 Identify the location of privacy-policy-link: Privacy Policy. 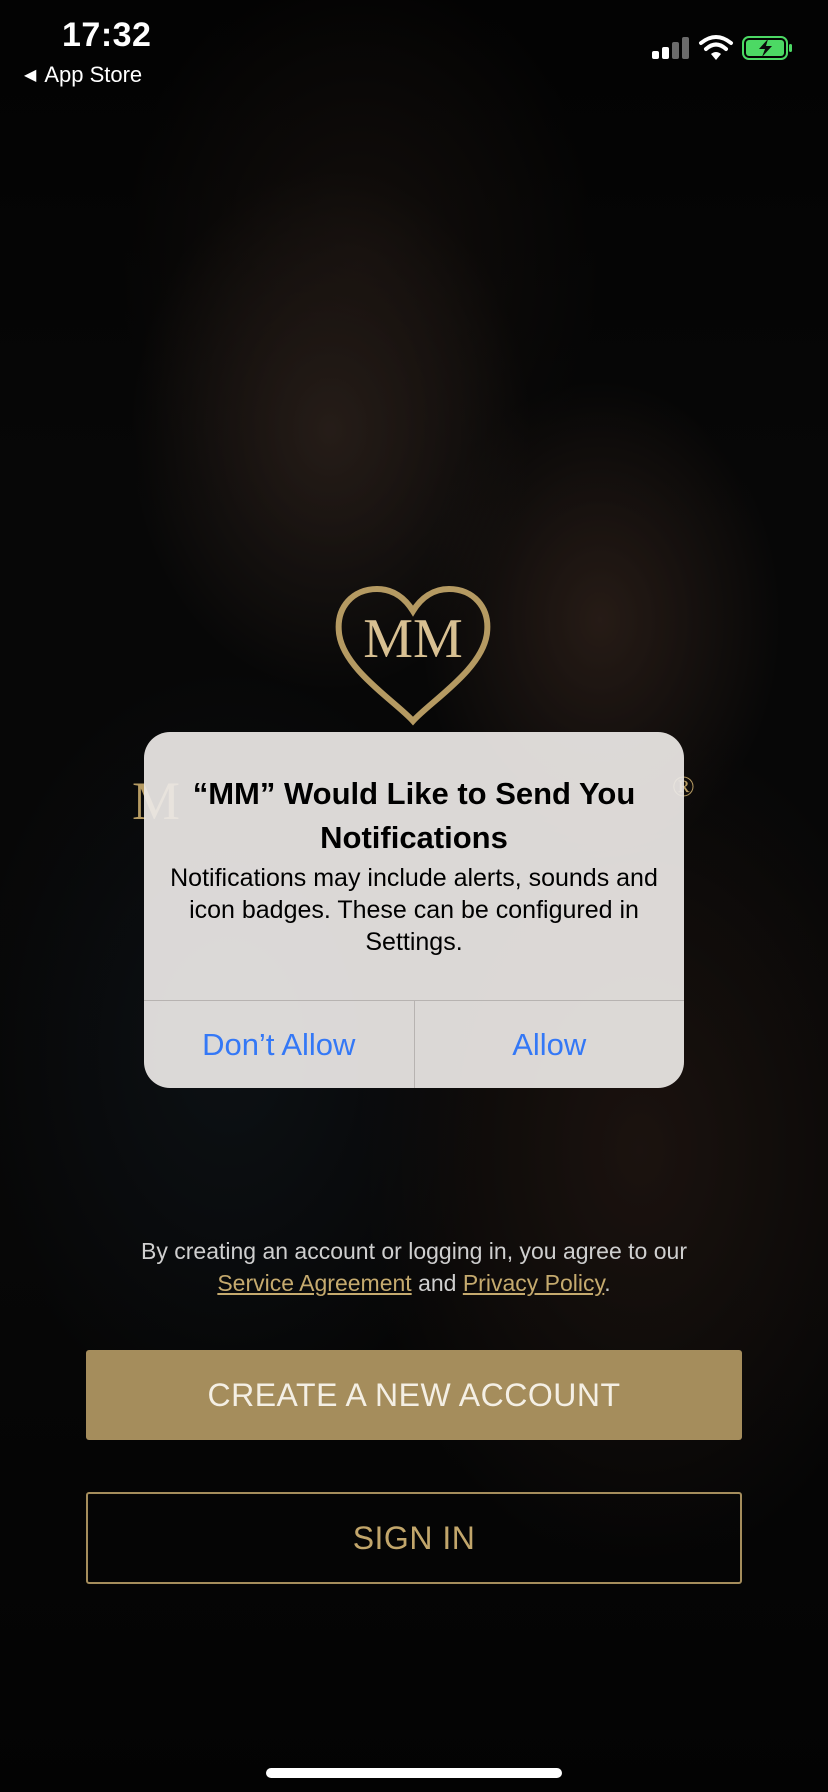
(533, 1283).